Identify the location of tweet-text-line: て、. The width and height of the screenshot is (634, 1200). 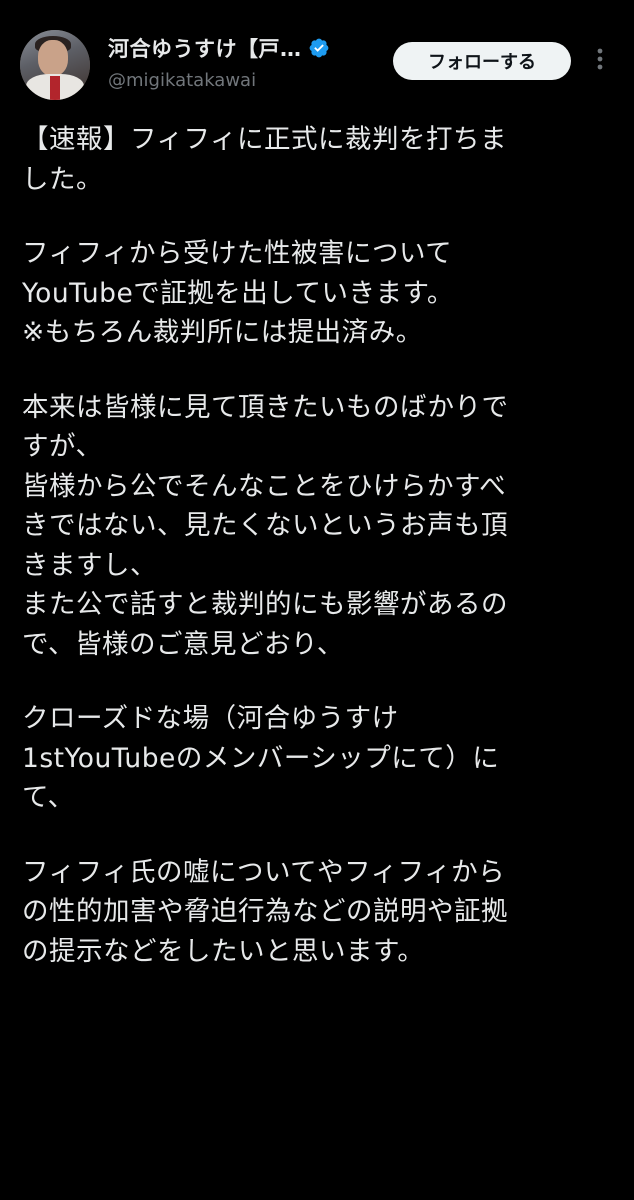
(48, 797).